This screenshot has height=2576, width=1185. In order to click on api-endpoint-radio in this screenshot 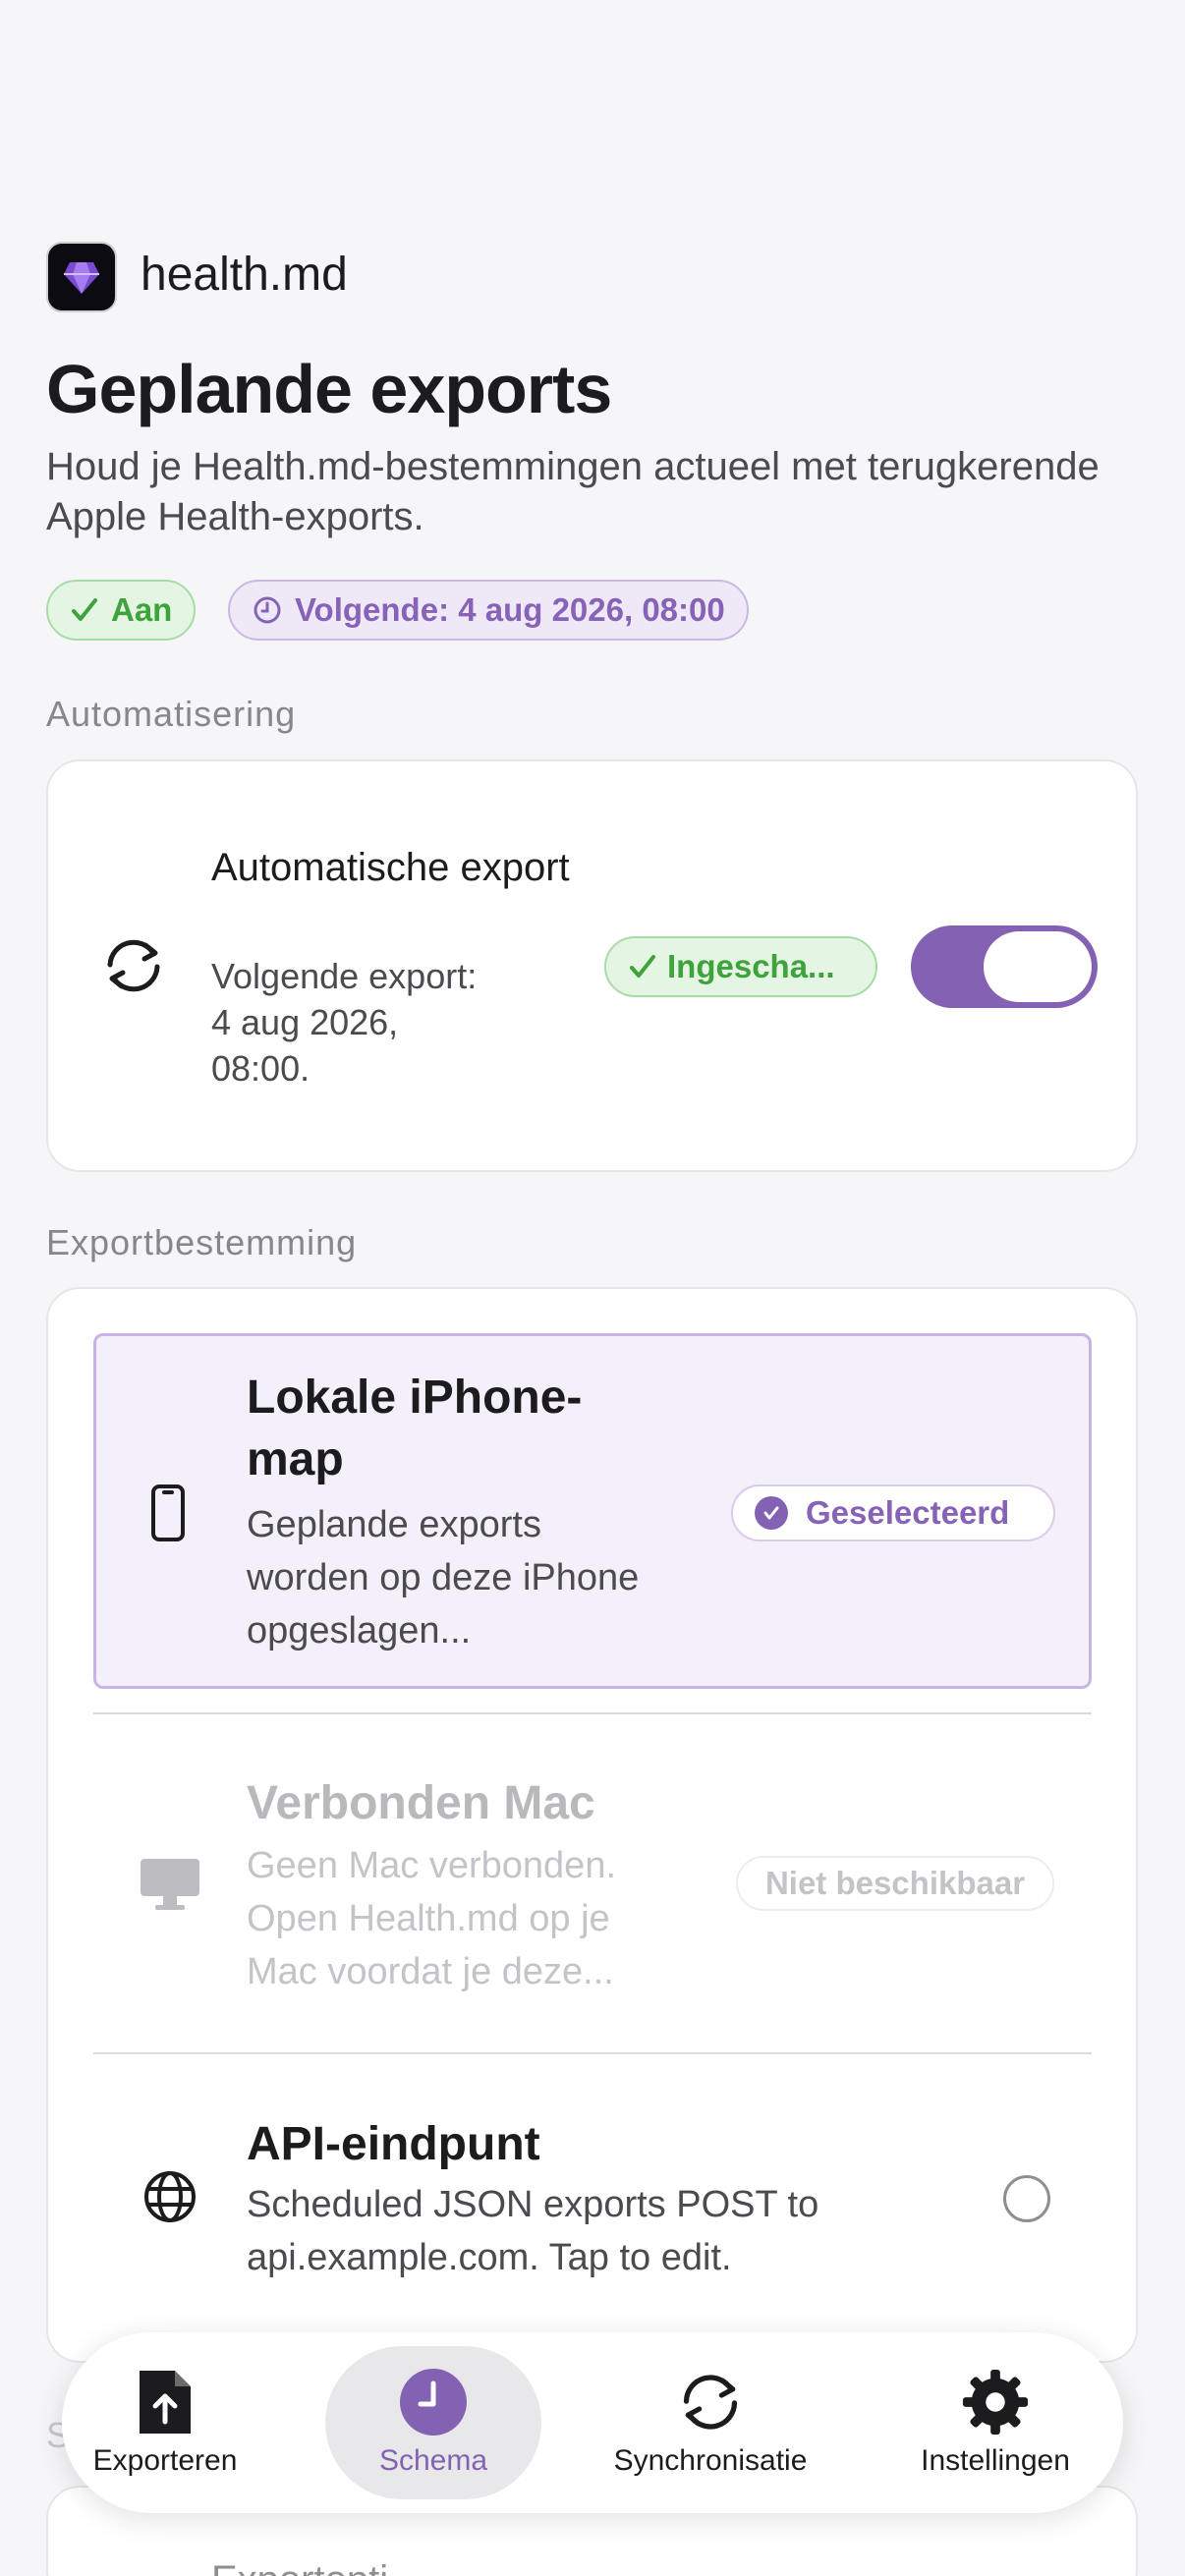, I will do `click(1026, 2198)`.